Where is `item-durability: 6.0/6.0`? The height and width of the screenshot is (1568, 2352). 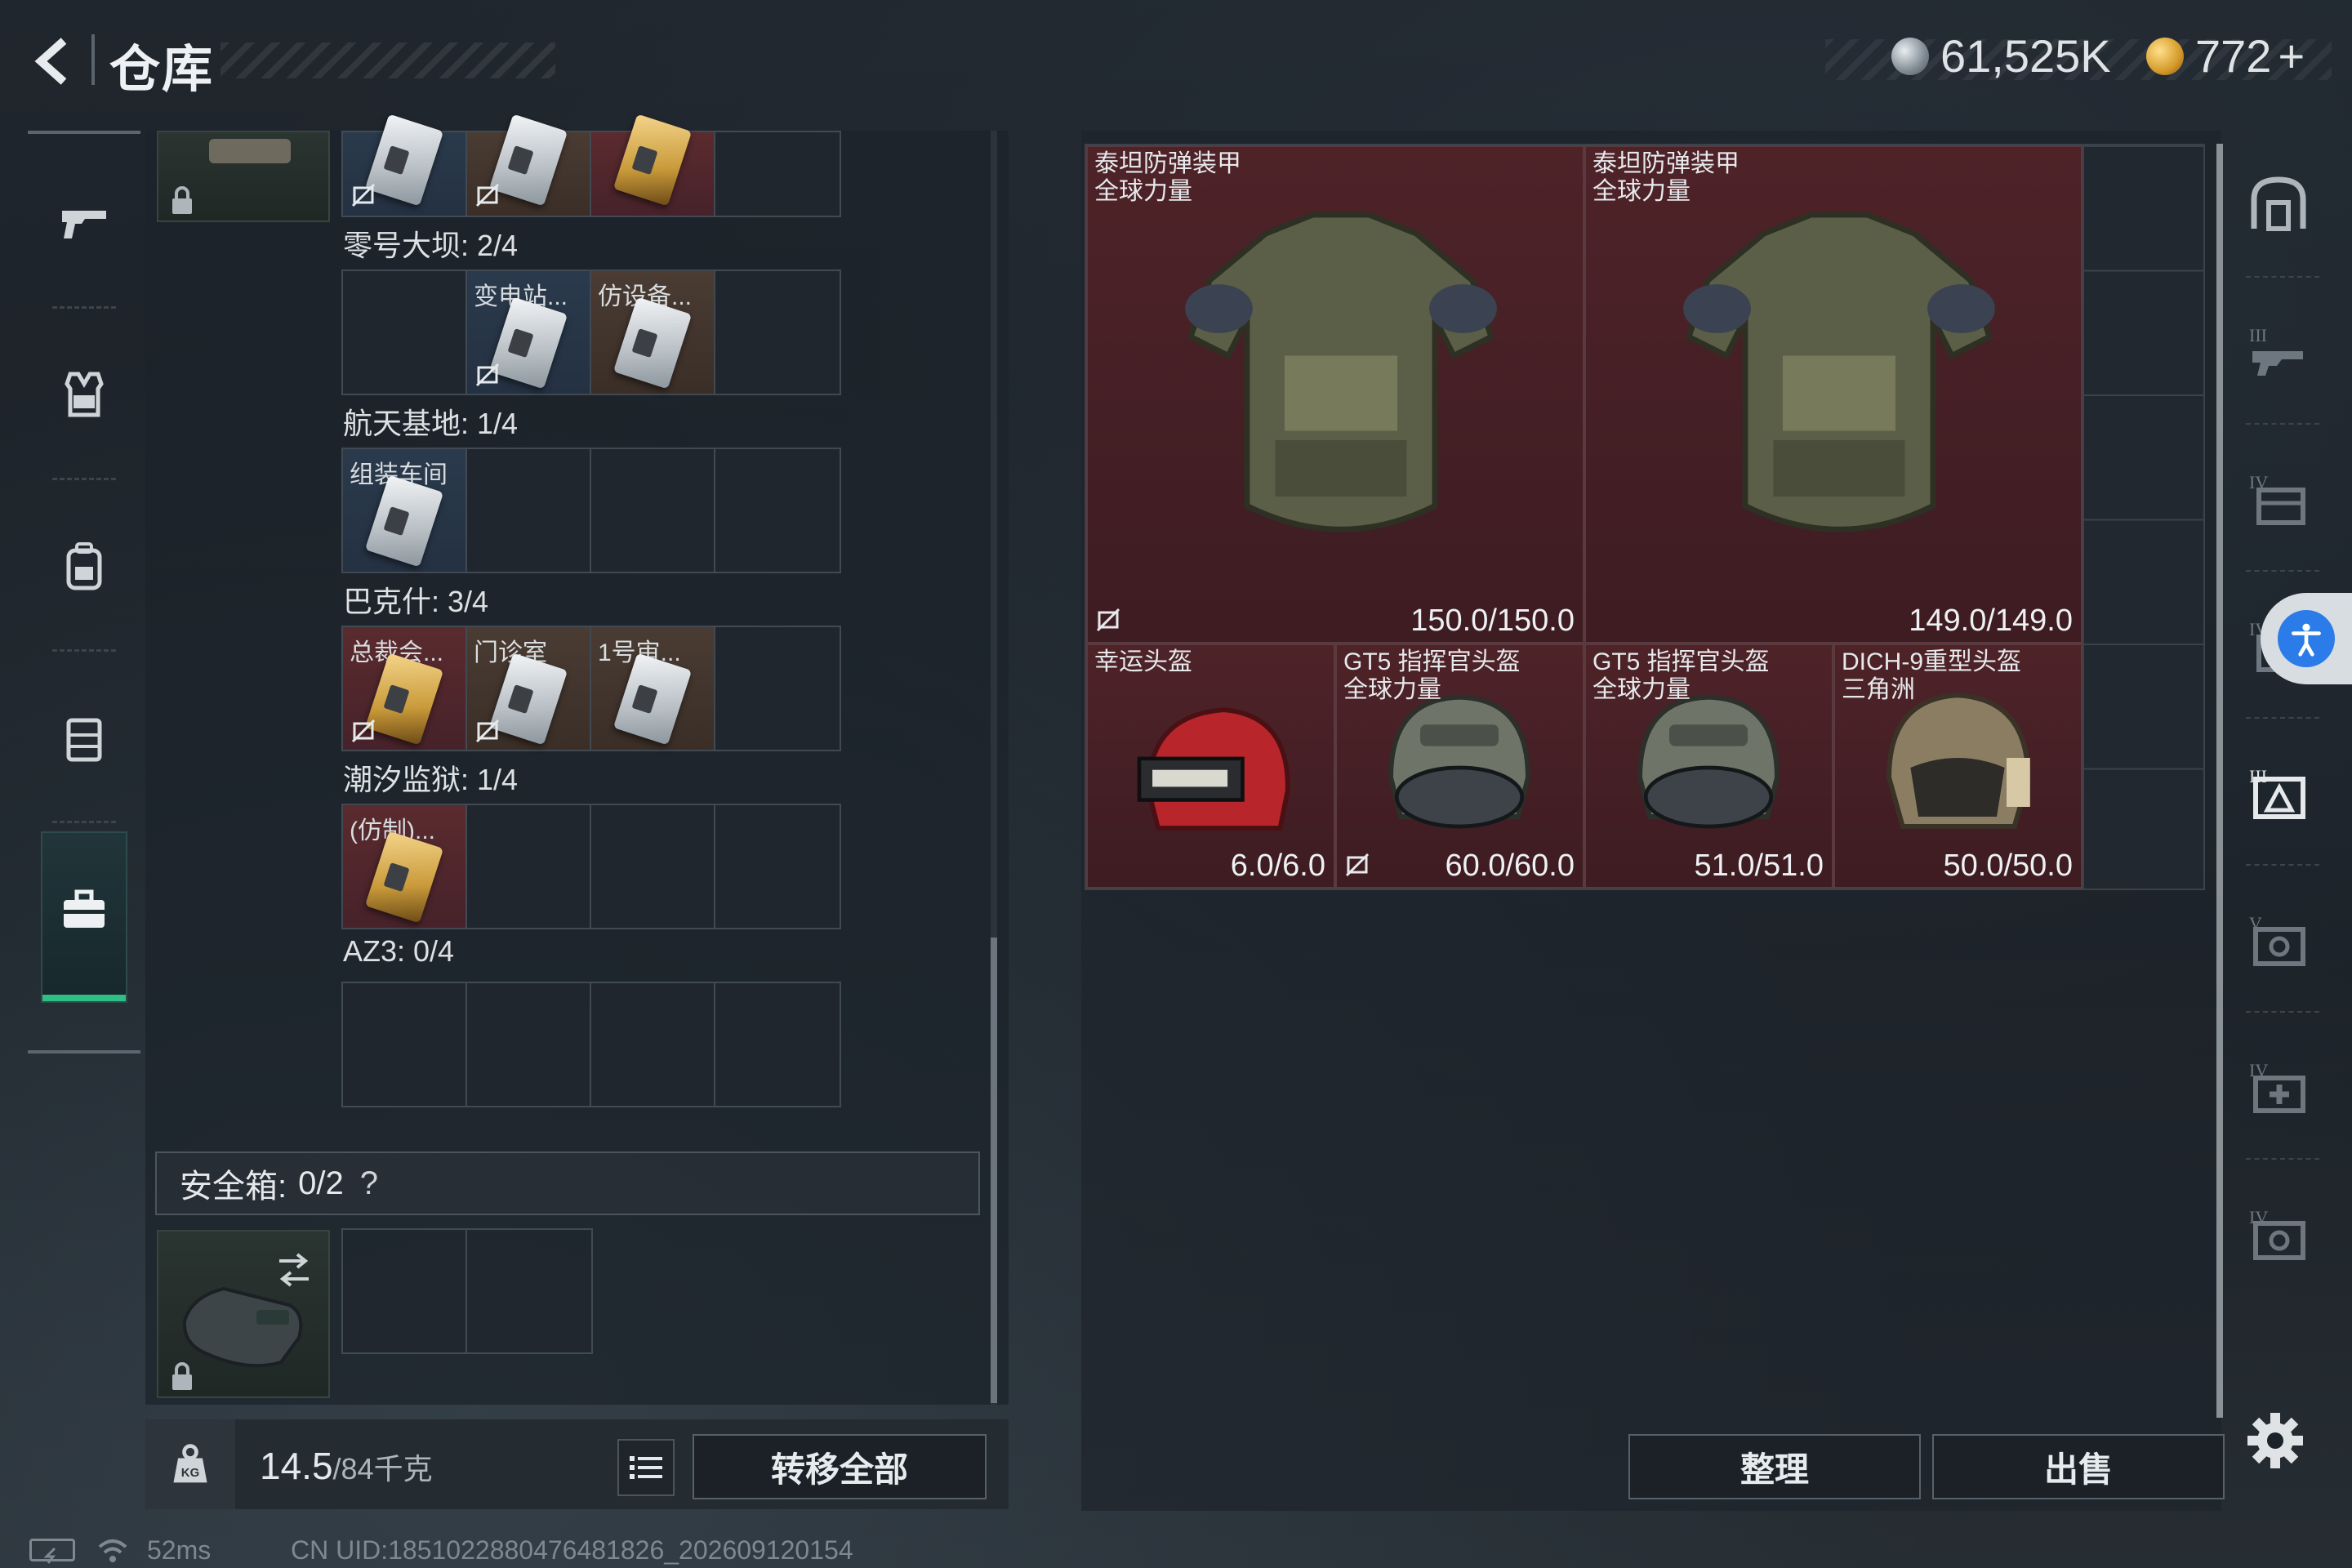 item-durability: 6.0/6.0 is located at coordinates (1277, 866).